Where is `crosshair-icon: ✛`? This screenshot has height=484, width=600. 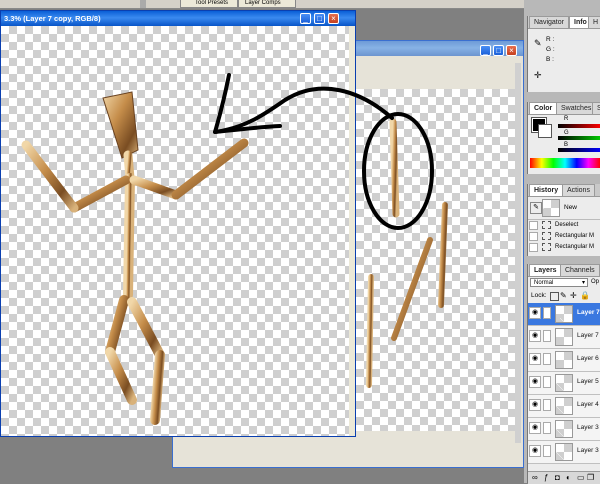 crosshair-icon: ✛ is located at coordinates (538, 75).